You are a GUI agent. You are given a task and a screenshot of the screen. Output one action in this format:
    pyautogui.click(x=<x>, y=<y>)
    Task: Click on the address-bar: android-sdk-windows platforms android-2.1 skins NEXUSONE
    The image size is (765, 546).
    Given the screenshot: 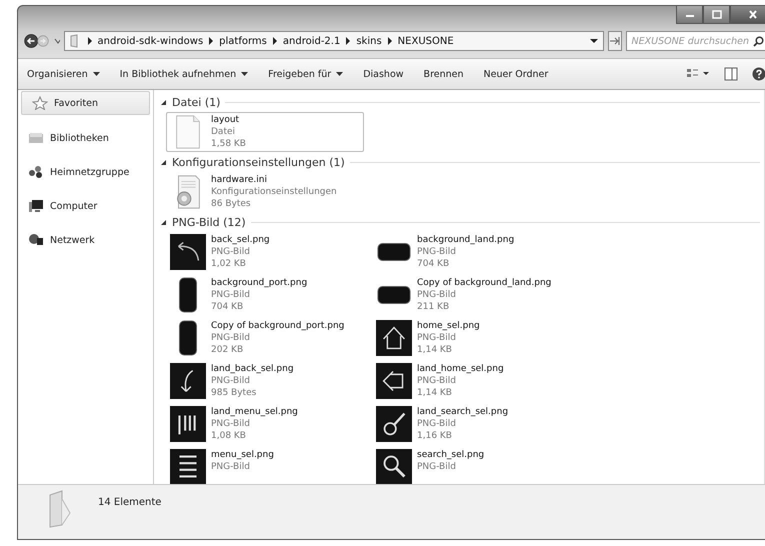 What is the action you would take?
    pyautogui.click(x=334, y=41)
    